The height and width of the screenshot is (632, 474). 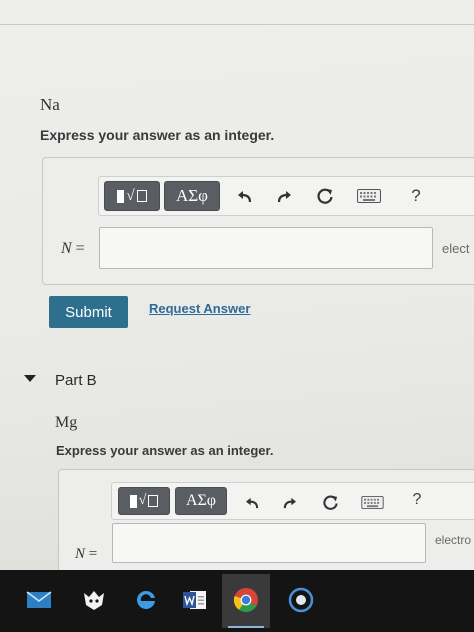 I want to click on undo-button-b, so click(x=252, y=502).